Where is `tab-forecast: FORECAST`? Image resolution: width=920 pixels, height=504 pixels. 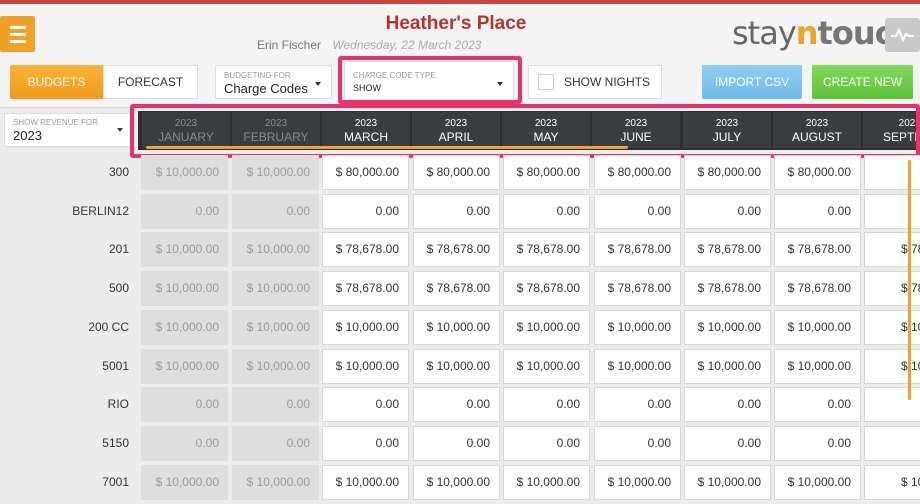
tab-forecast: FORECAST is located at coordinates (150, 82).